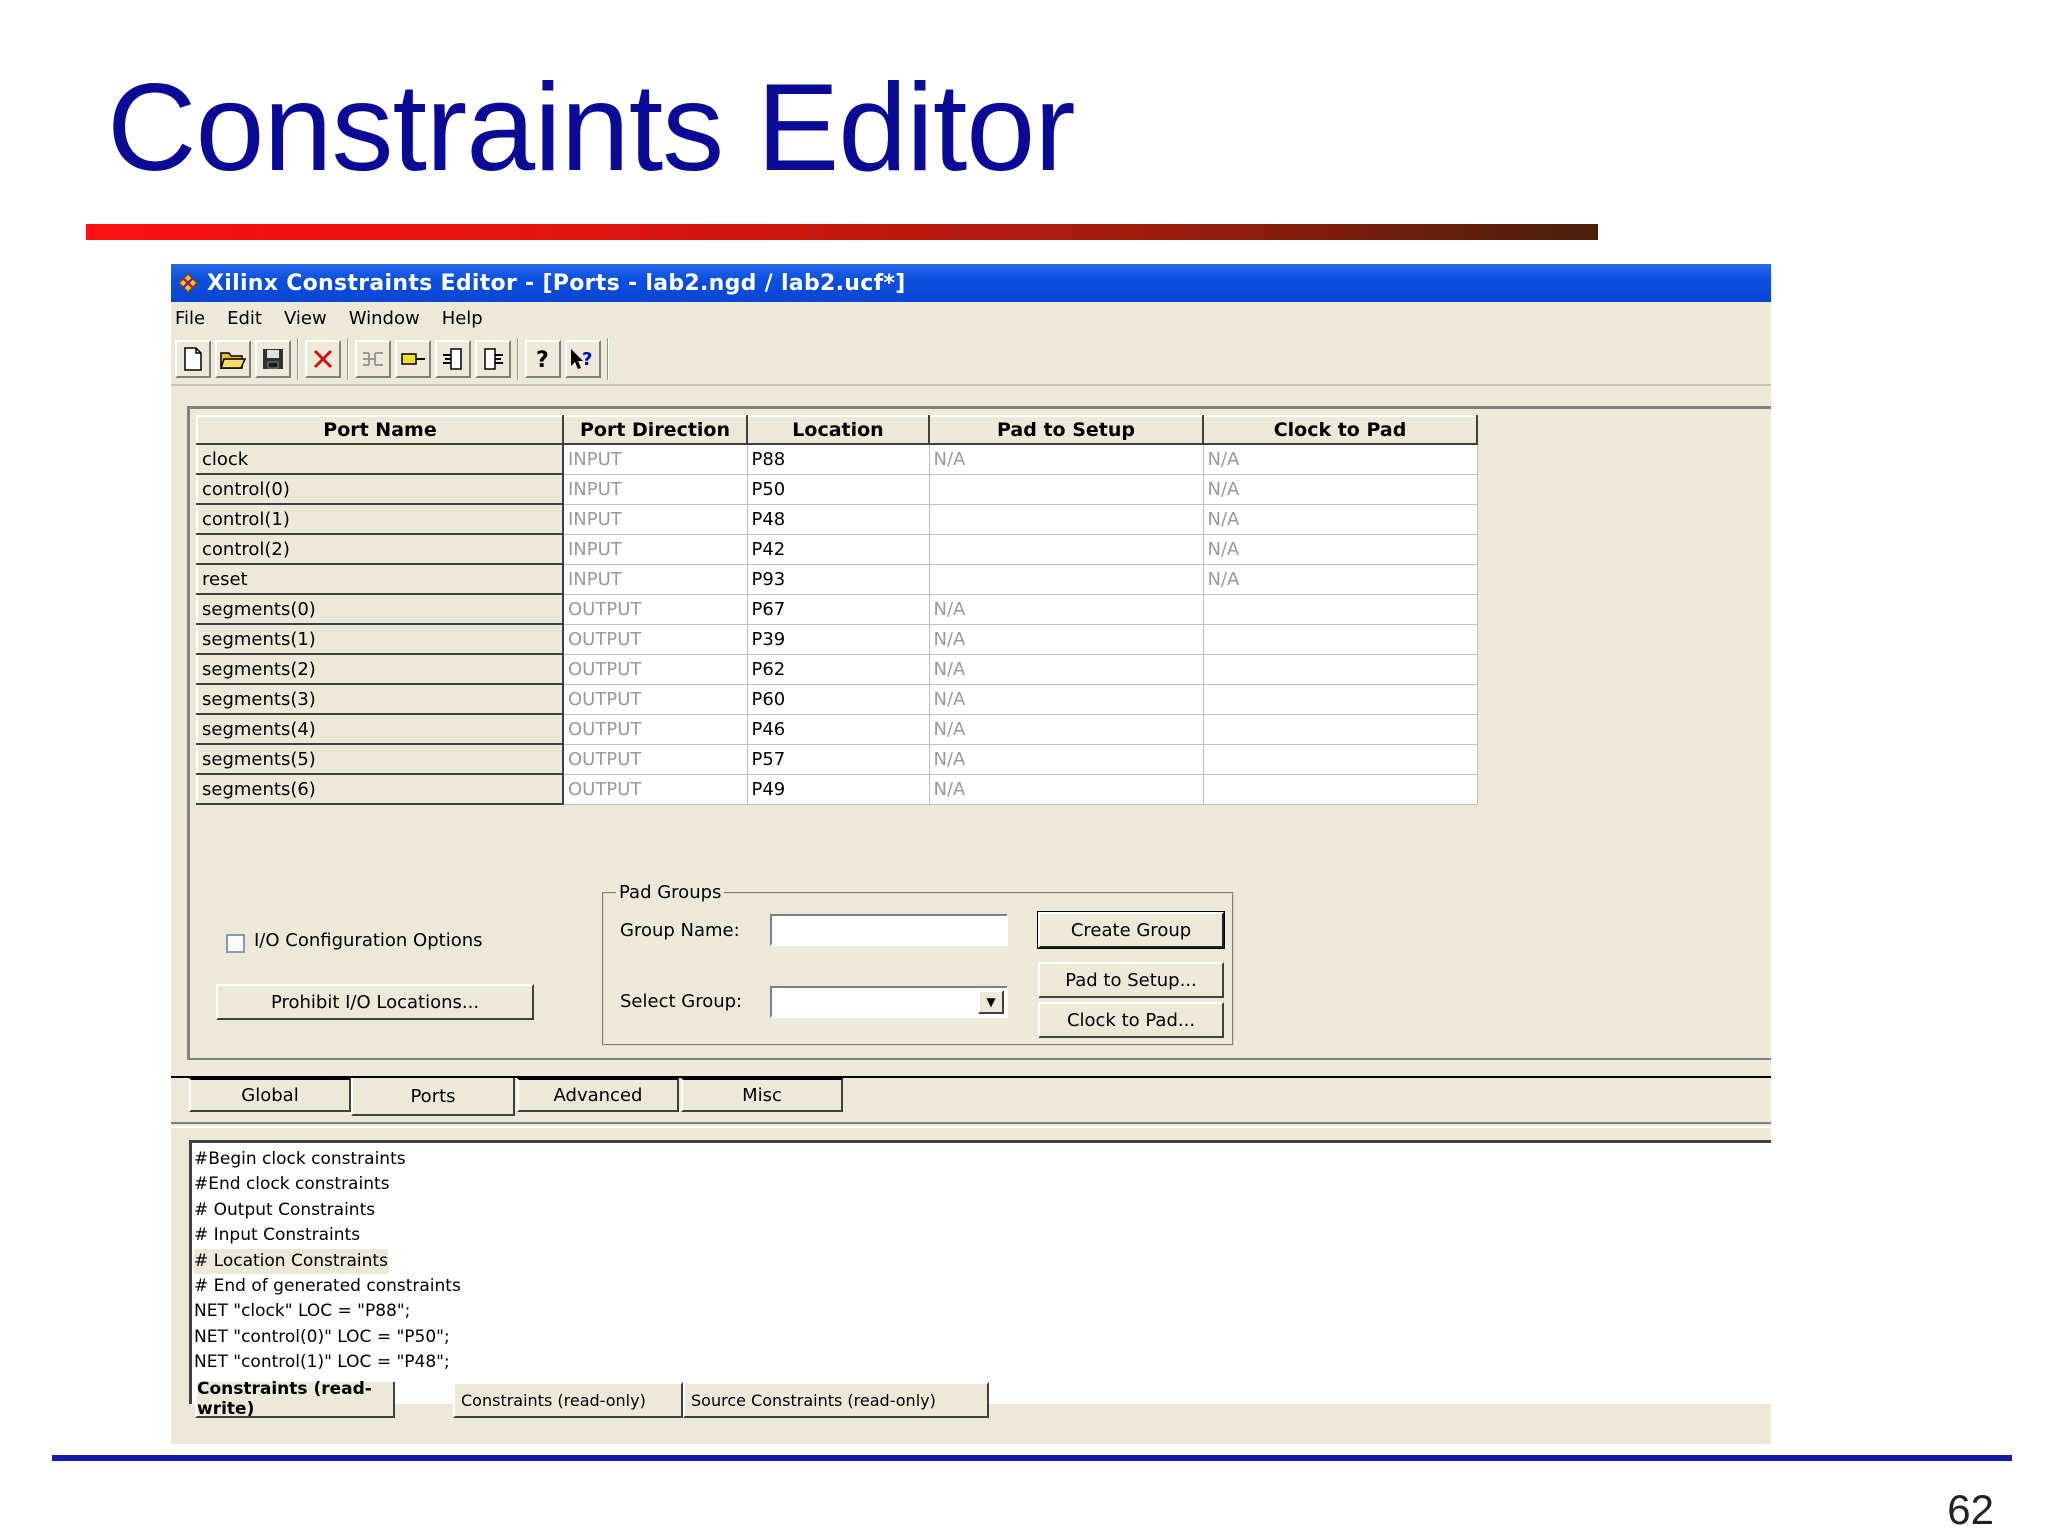 This screenshot has height=1536, width=2048. What do you see at coordinates (991, 1002) in the screenshot?
I see `chevron-down-icon: ▼` at bounding box center [991, 1002].